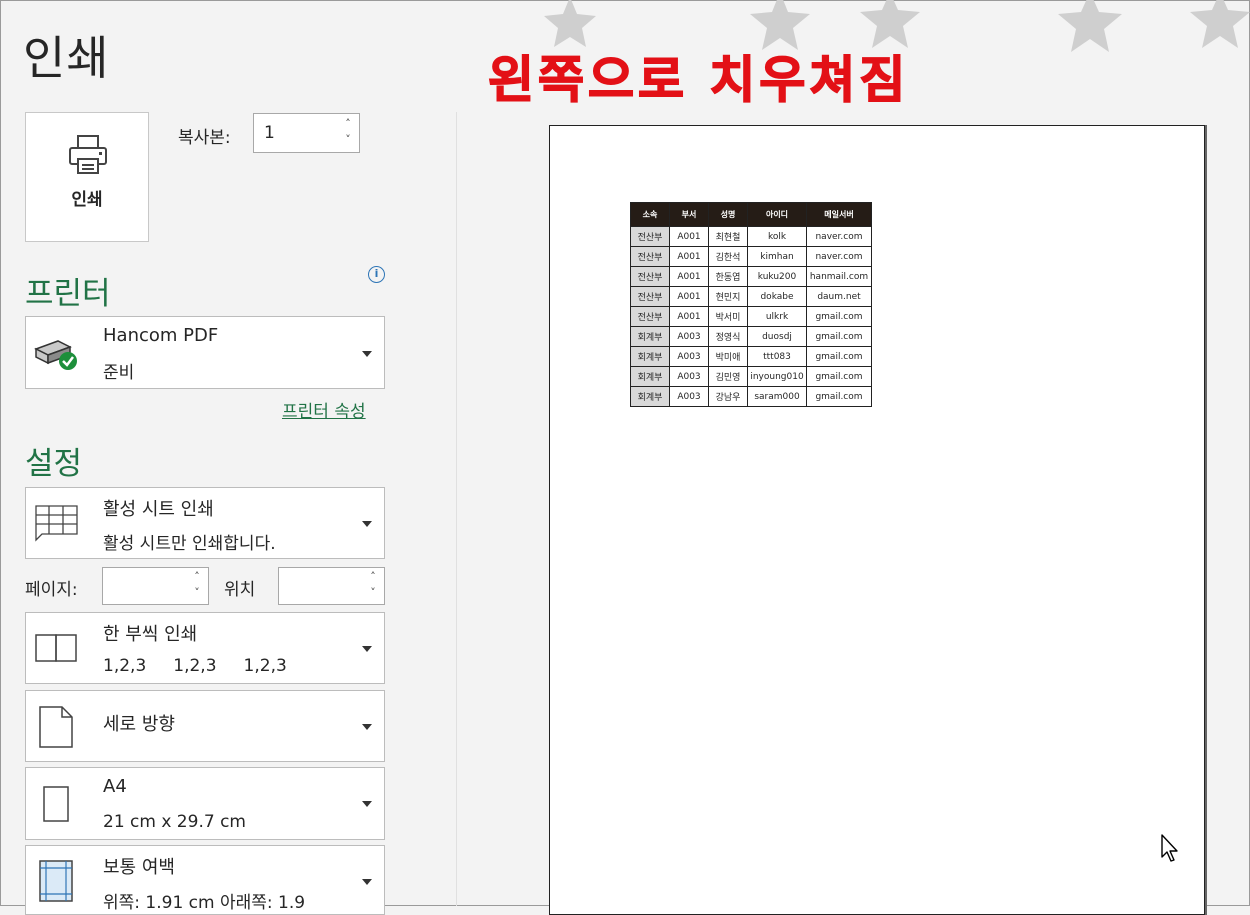  I want to click on copies-input: 1 ˄ ˅, so click(306, 133).